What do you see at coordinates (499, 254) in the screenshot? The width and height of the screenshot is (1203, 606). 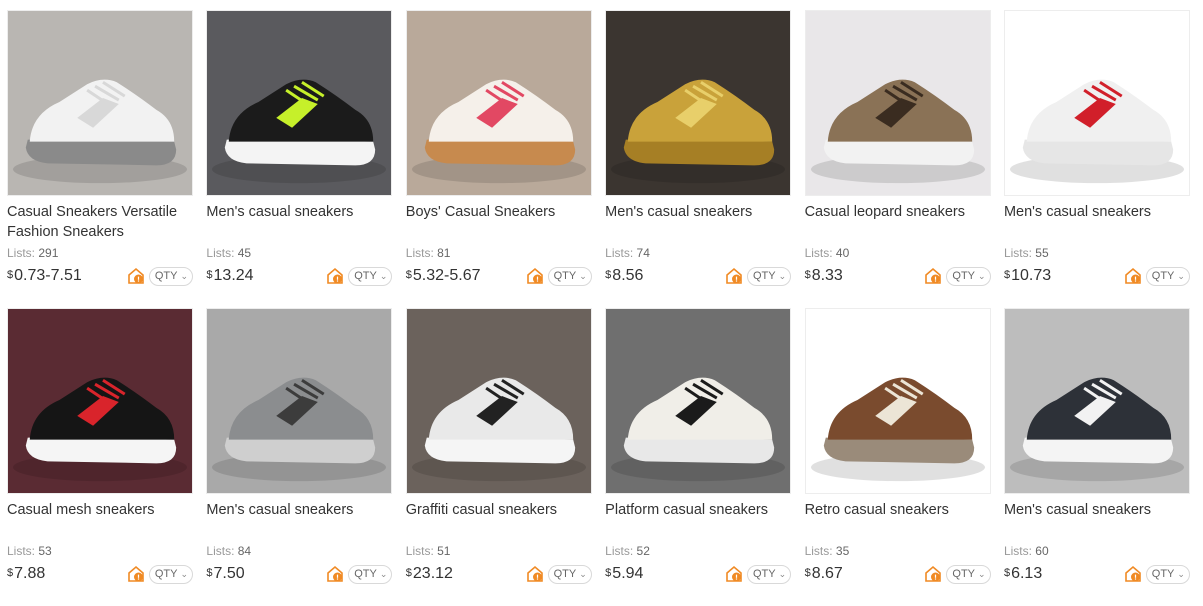 I see `lists-count: Lists: 81` at bounding box center [499, 254].